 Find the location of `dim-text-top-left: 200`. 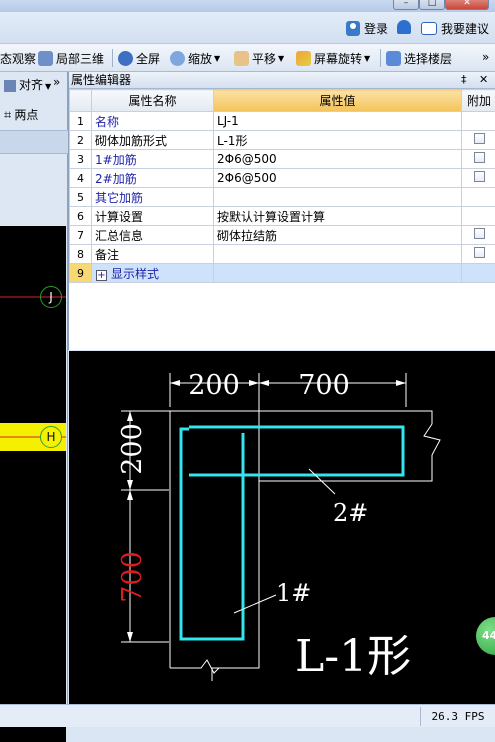

dim-text-top-left: 200 is located at coordinates (214, 385).